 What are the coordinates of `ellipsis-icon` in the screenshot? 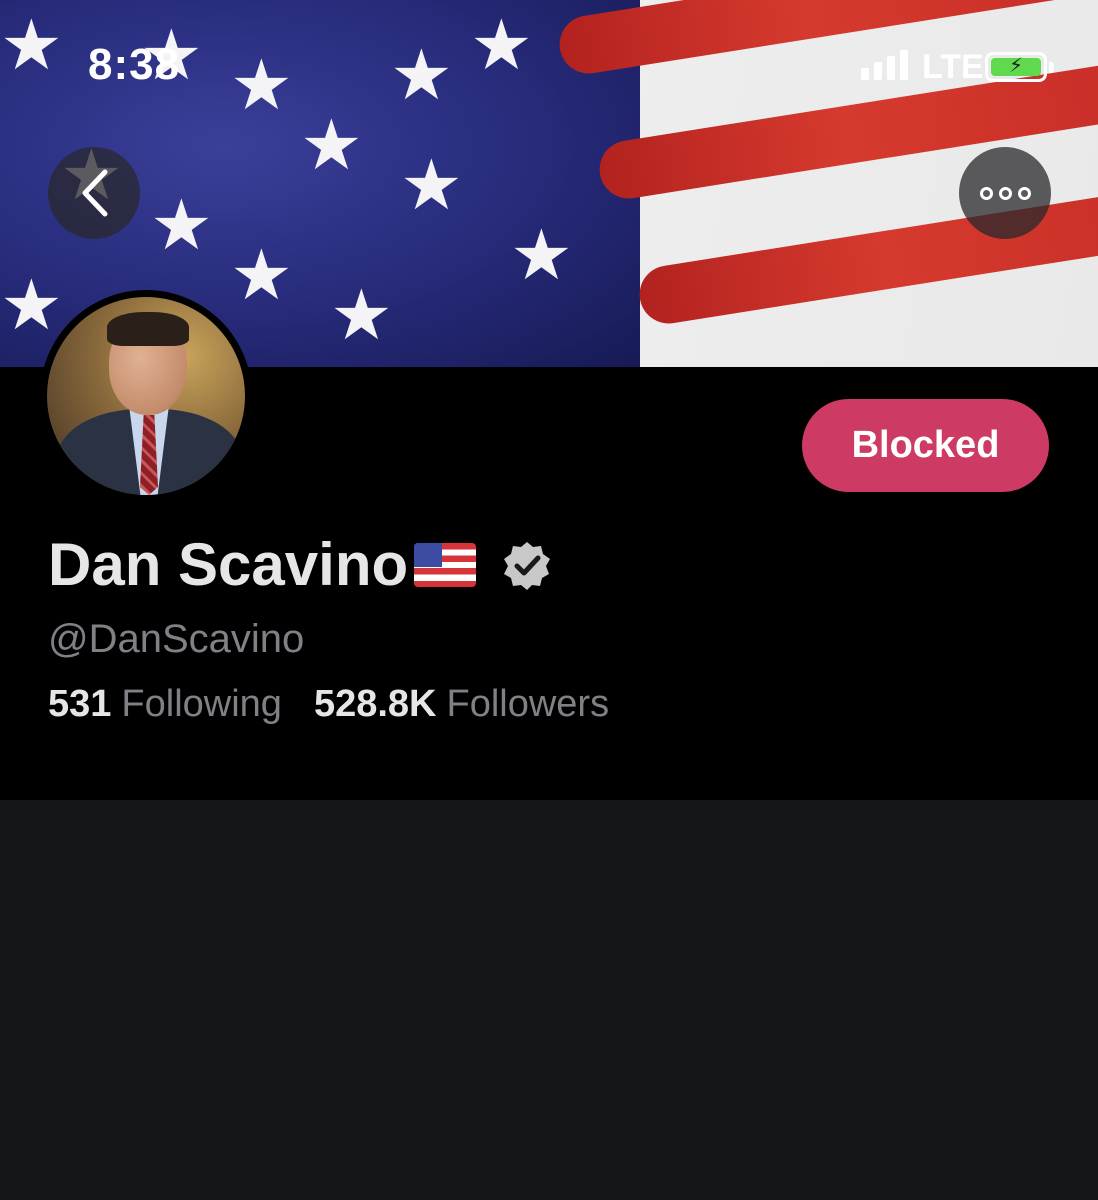 It's located at (1005, 193).